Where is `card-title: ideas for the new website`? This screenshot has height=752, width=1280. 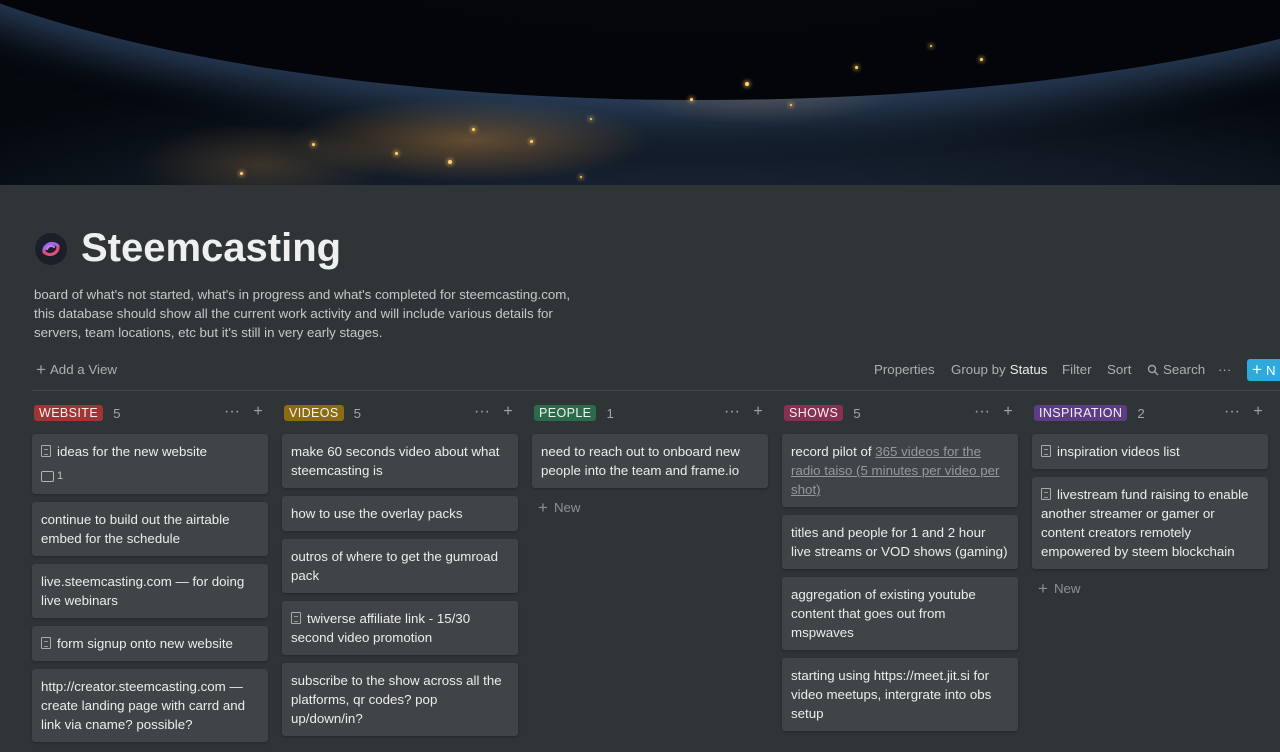 card-title: ideas for the new website is located at coordinates (132, 451).